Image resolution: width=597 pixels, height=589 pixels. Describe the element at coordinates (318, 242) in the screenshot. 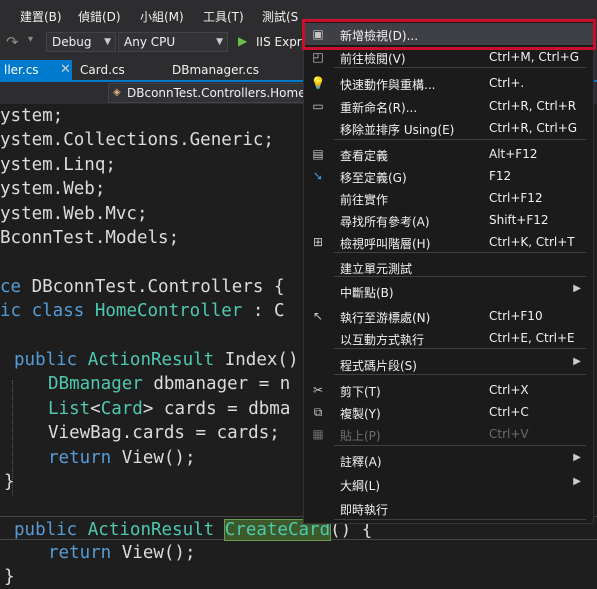

I see `call-hierarchy-icon: ⊞` at that location.